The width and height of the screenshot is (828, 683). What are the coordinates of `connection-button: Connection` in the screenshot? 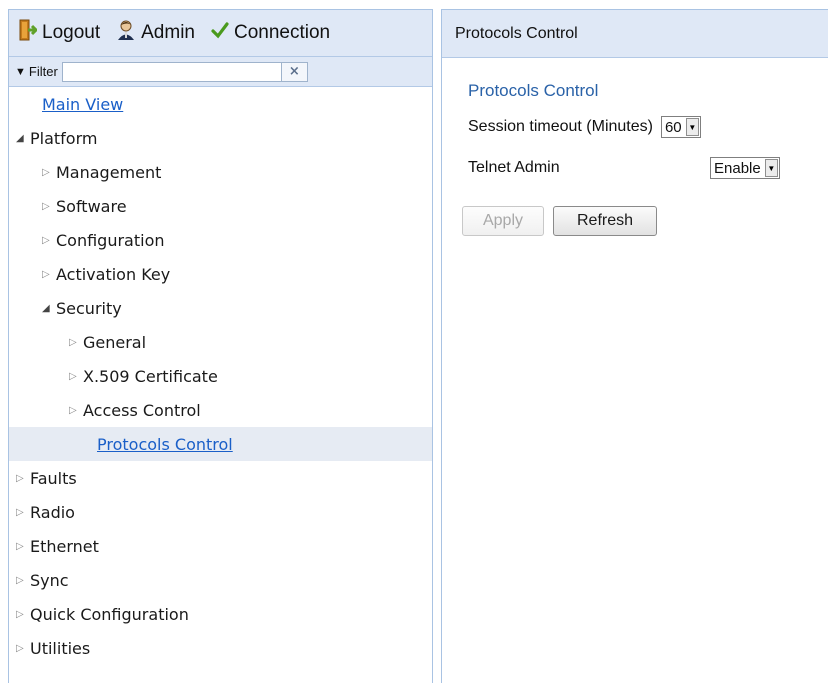 It's located at (270, 33).